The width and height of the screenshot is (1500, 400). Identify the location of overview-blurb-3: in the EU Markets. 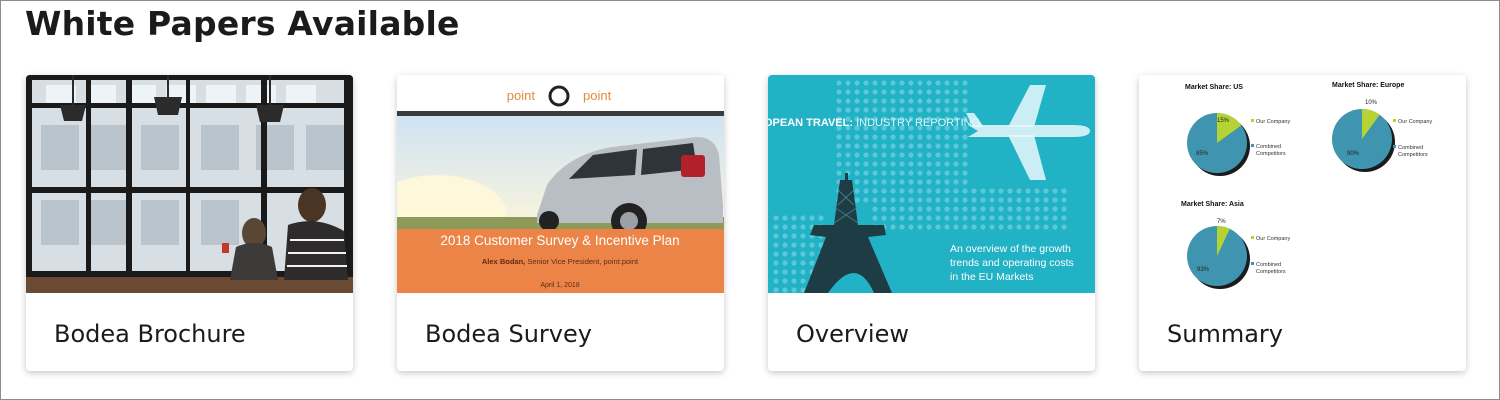
(991, 277).